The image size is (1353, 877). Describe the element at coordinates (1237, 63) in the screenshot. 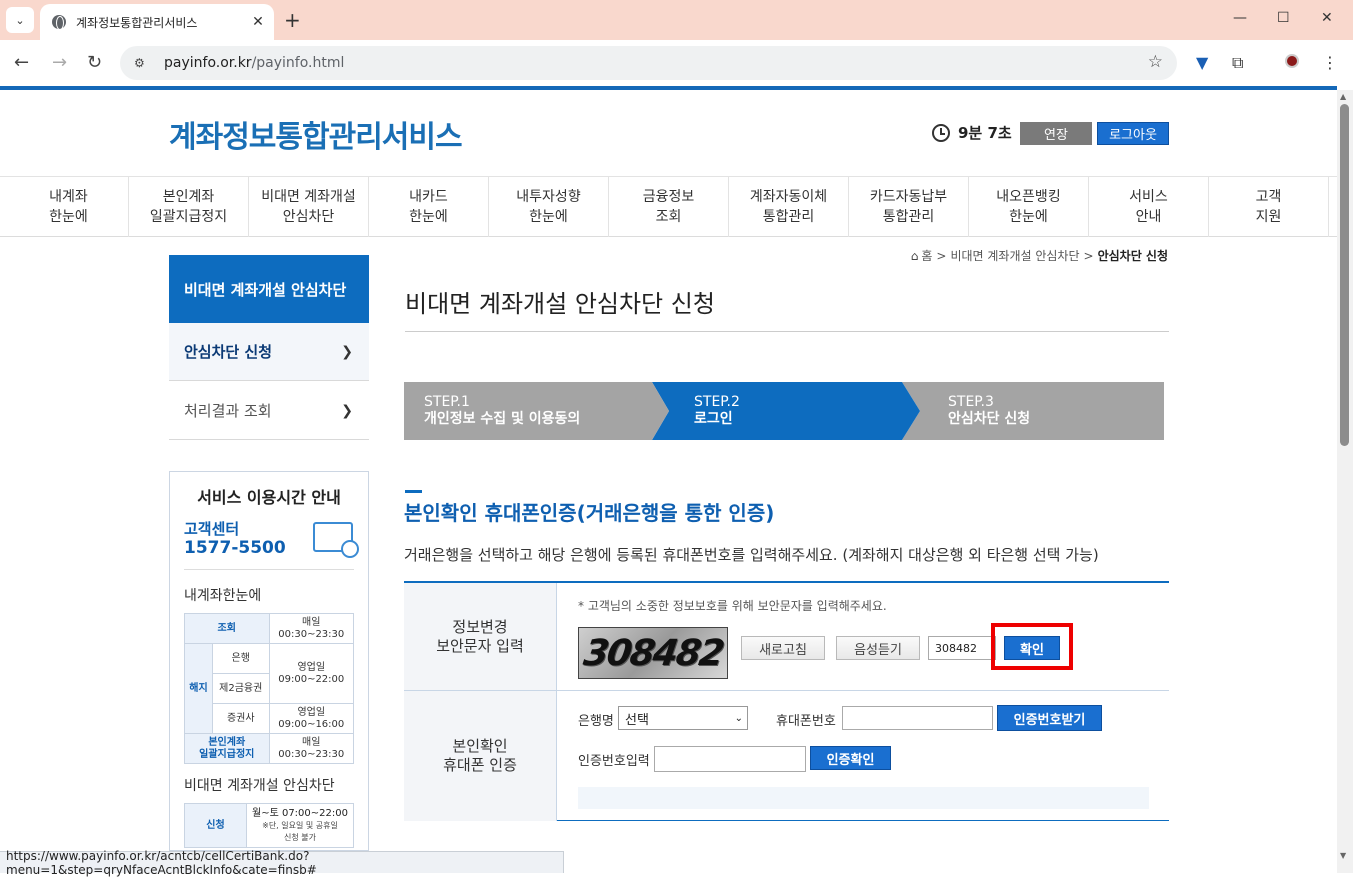

I see `extensions-puzzle-icon: ⧉` at that location.